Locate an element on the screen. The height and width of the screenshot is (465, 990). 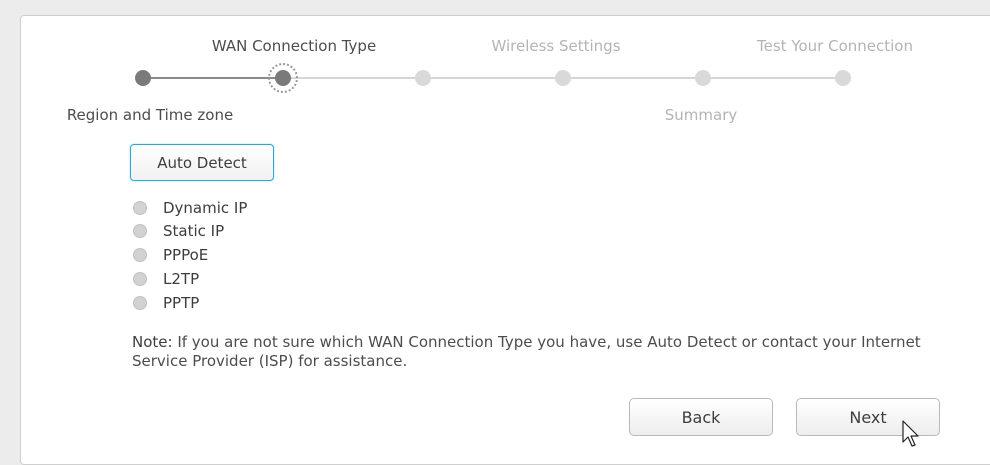
radio-l2tp is located at coordinates (140, 279).